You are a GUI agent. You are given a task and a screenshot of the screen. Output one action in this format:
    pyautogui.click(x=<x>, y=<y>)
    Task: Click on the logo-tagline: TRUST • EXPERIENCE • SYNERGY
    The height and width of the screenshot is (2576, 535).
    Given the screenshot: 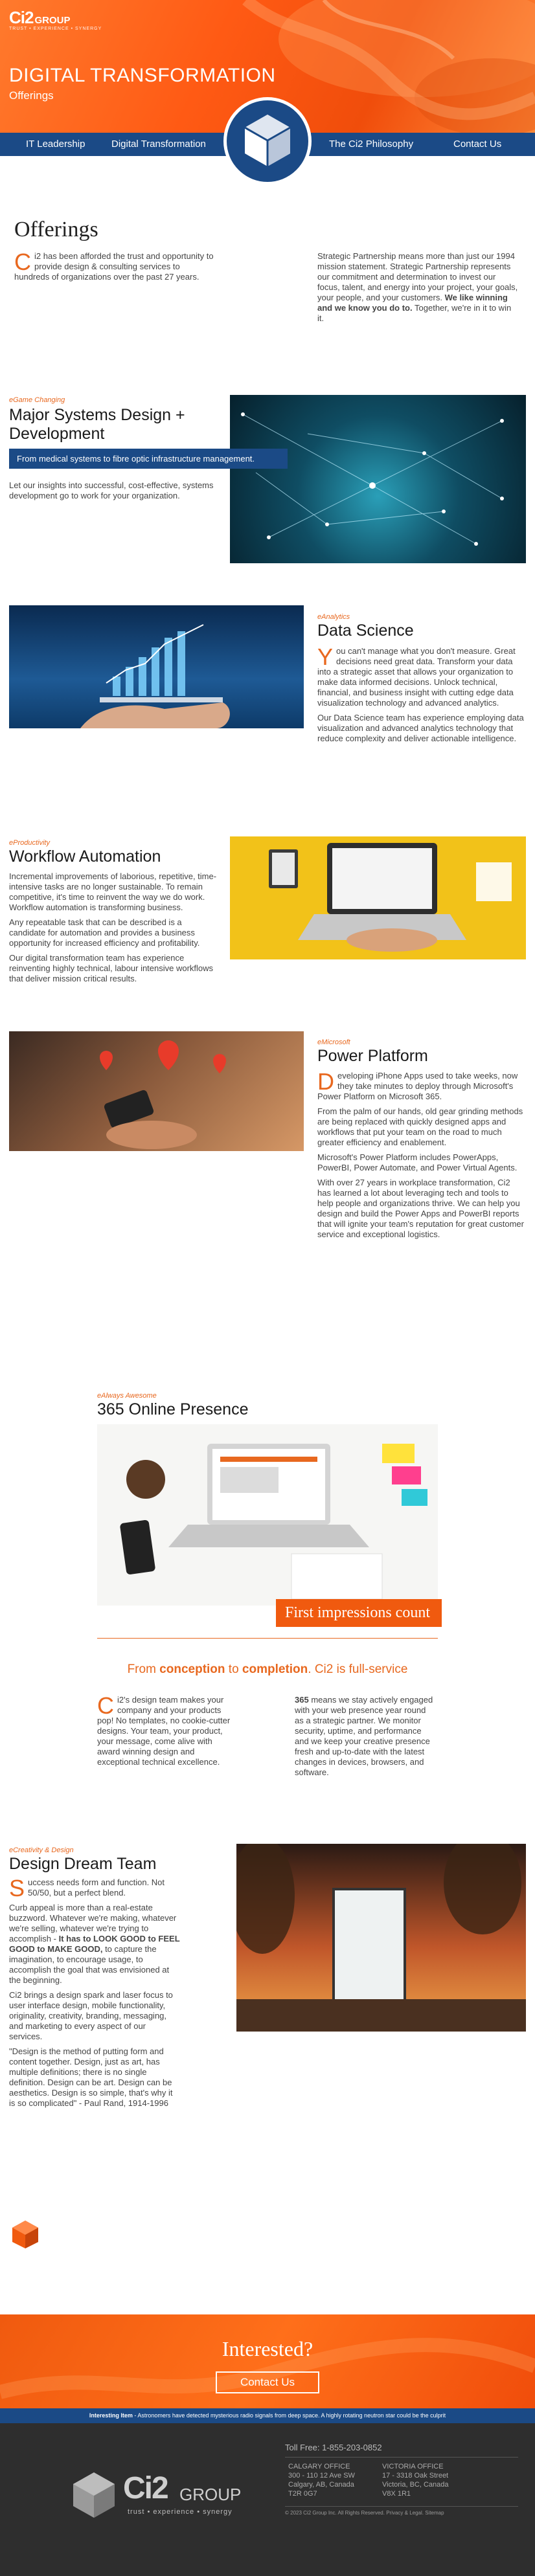 What is the action you would take?
    pyautogui.click(x=55, y=29)
    